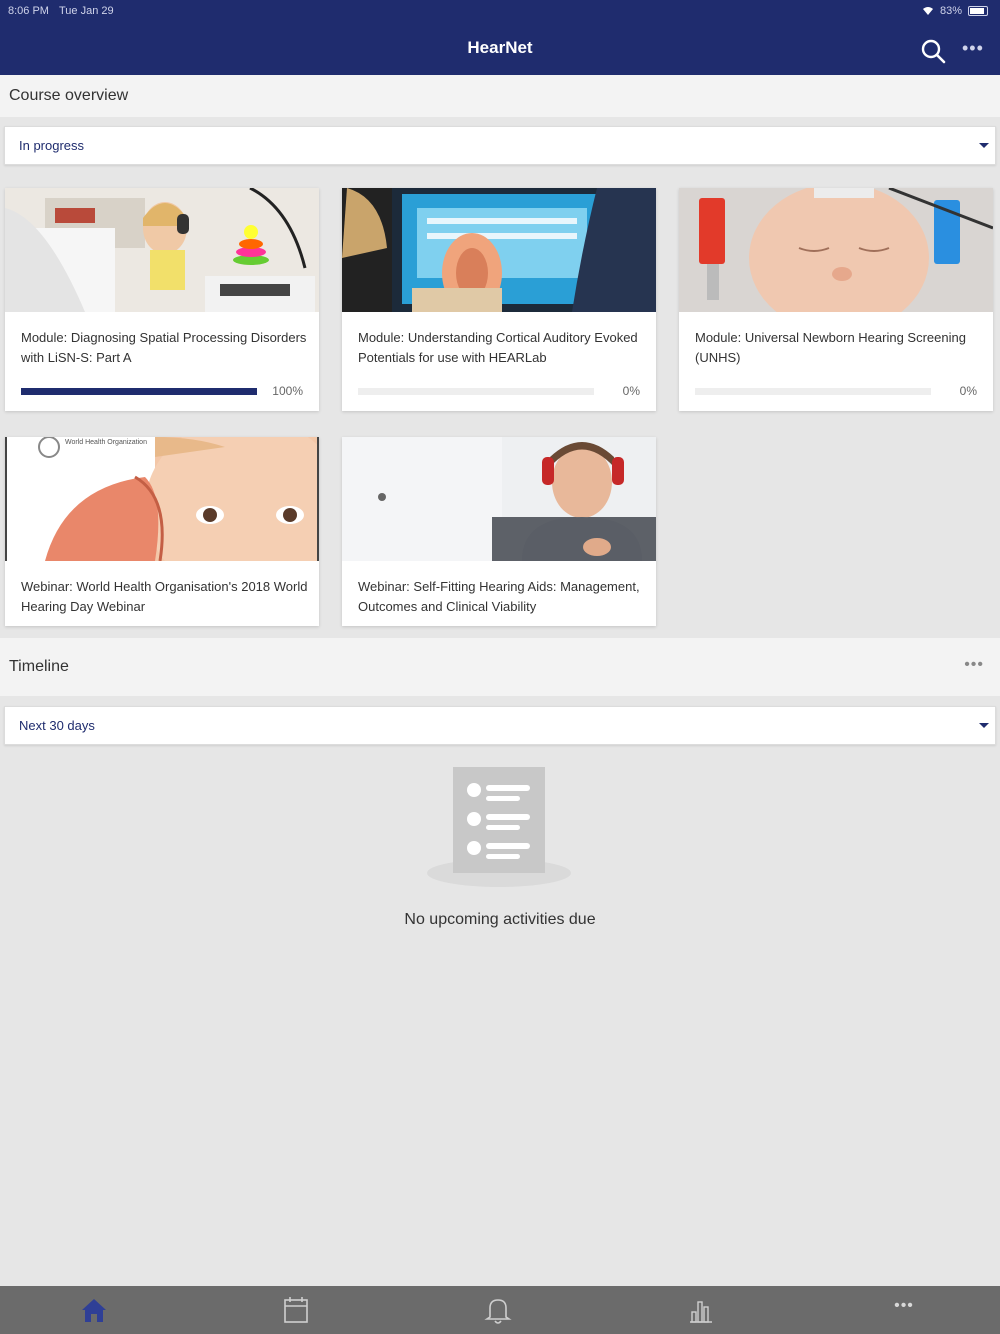  Describe the element at coordinates (500, 47) in the screenshot. I see `app-title: HearNet` at that location.